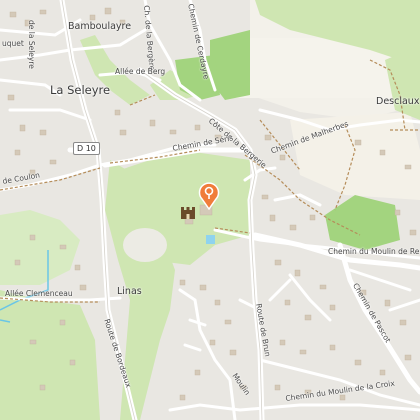 This screenshot has height=420, width=420. Describe the element at coordinates (80, 90) in the screenshot. I see `place-label-la-seleyre: La Seleyre` at that location.